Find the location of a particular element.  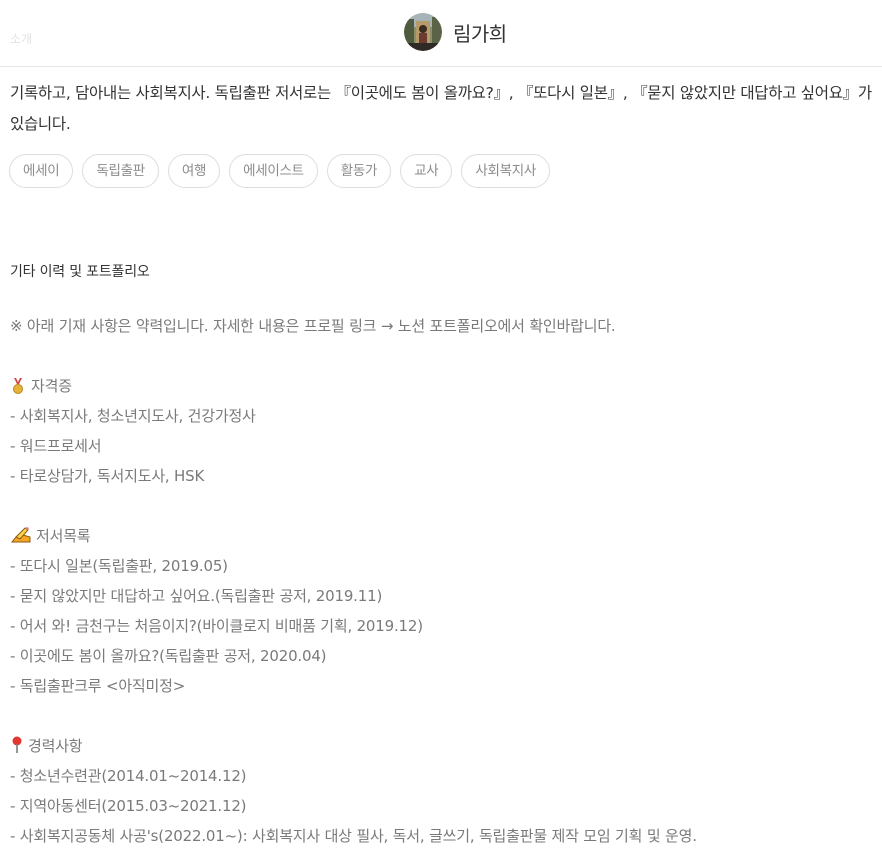

book-item: - 독립출판크루 <아직미정> is located at coordinates (98, 686).